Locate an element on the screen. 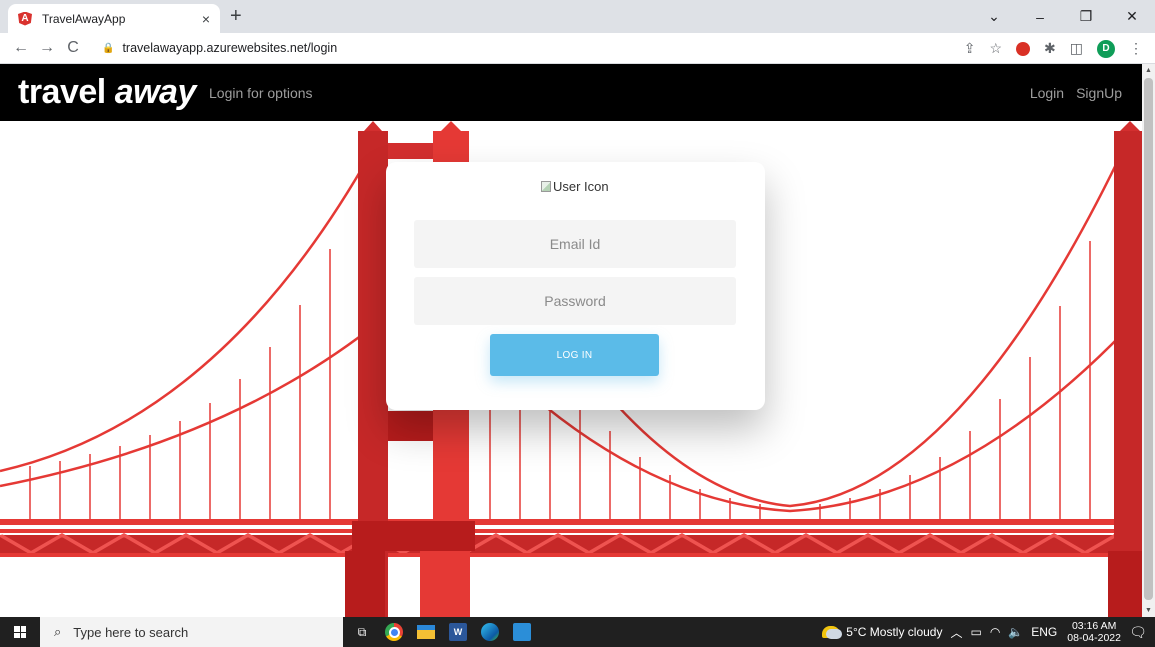  broken-image-icon is located at coordinates (546, 186).